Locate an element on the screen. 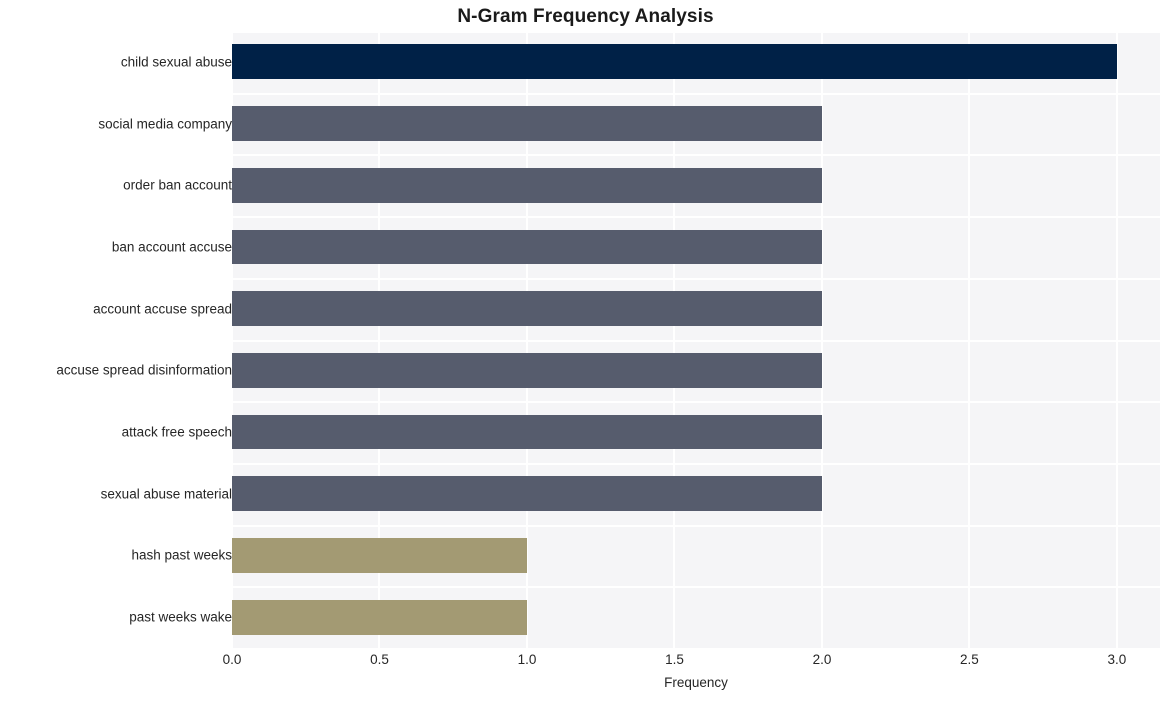 The width and height of the screenshot is (1171, 701). x-tick-label: 0.0 is located at coordinates (232, 659).